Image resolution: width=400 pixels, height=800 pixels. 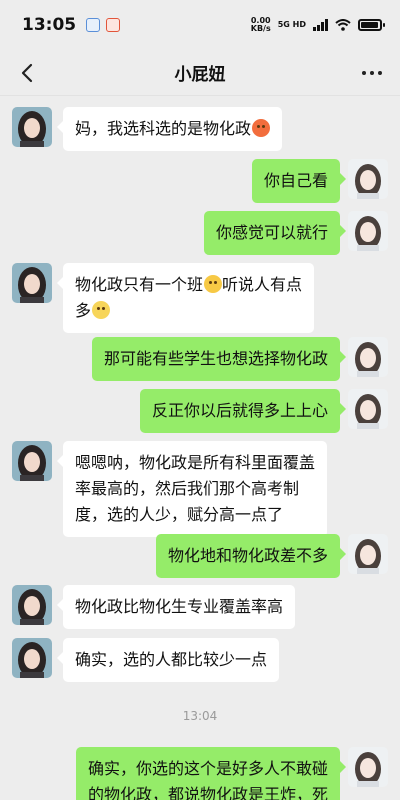 I want to click on angry-face-icon, so click(x=261, y=128).